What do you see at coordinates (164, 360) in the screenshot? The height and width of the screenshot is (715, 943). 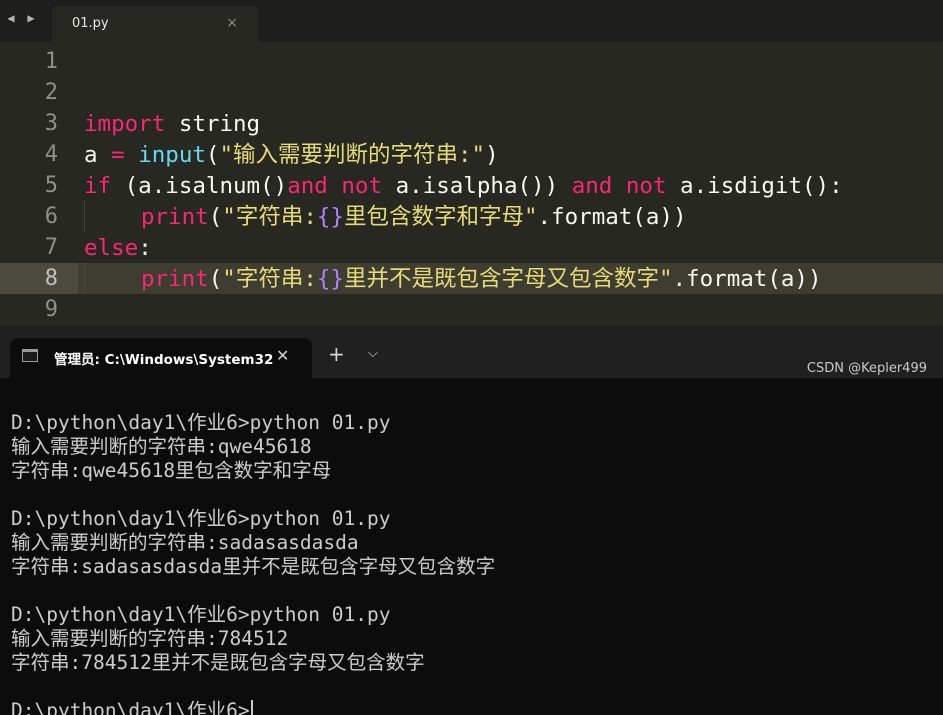 I see `terminal-tab-title: 管理员: C:\Windows\System32` at bounding box center [164, 360].